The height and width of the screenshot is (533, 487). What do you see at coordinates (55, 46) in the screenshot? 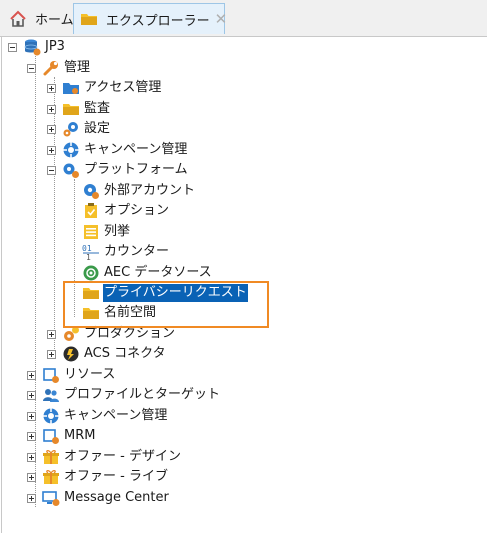
I see `tree-item-label: JP3` at bounding box center [55, 46].